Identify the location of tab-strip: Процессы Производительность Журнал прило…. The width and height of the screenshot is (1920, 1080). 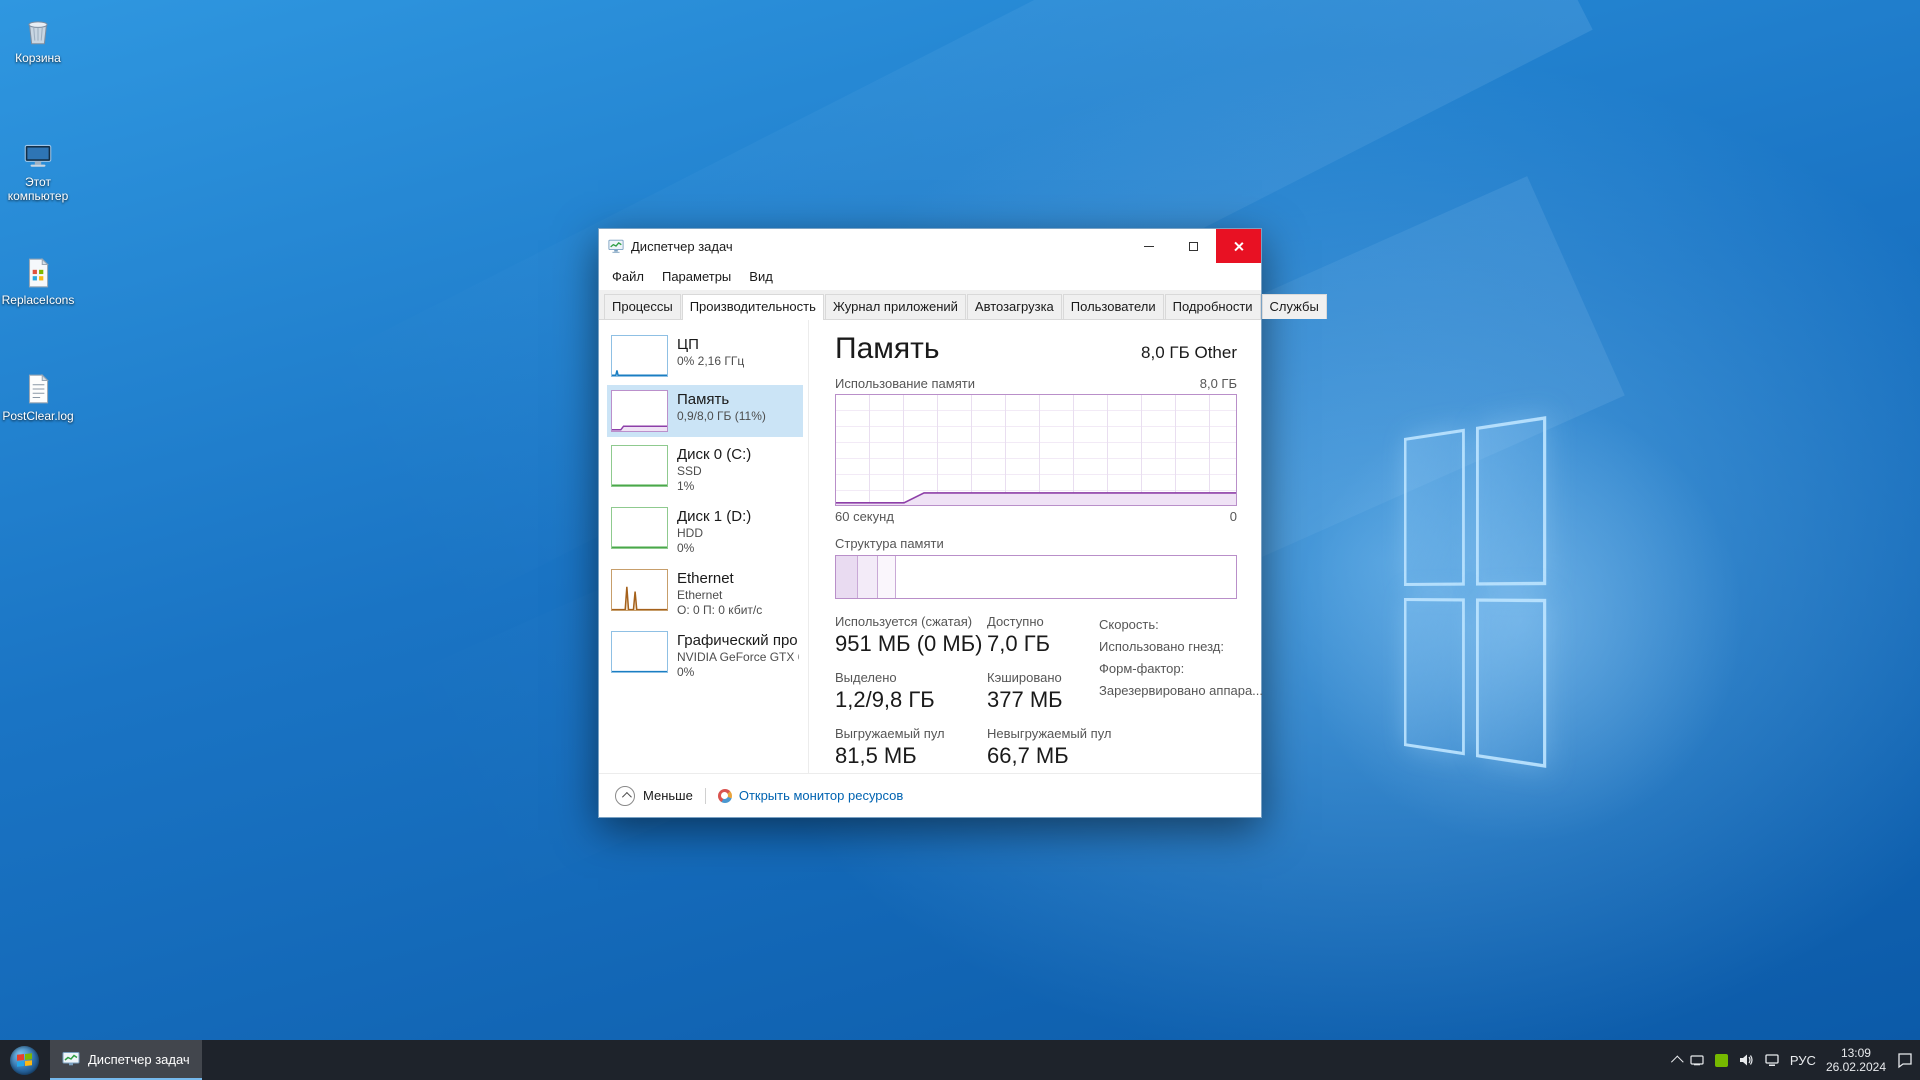
(963, 305).